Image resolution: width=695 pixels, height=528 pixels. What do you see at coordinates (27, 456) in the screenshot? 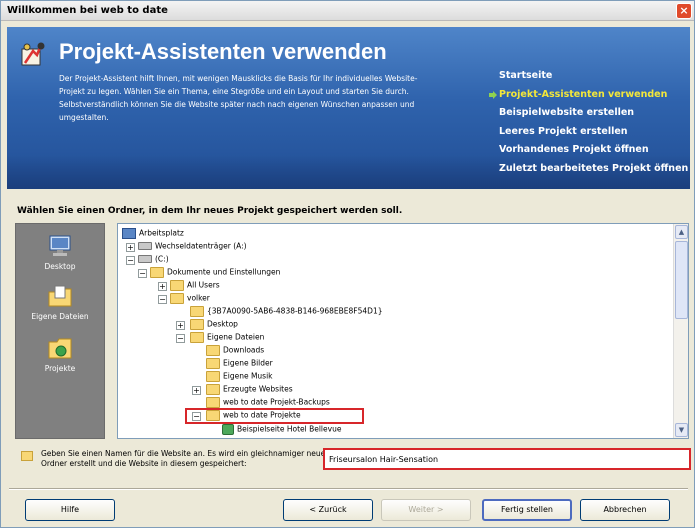
I see `folder-hint-icon` at bounding box center [27, 456].